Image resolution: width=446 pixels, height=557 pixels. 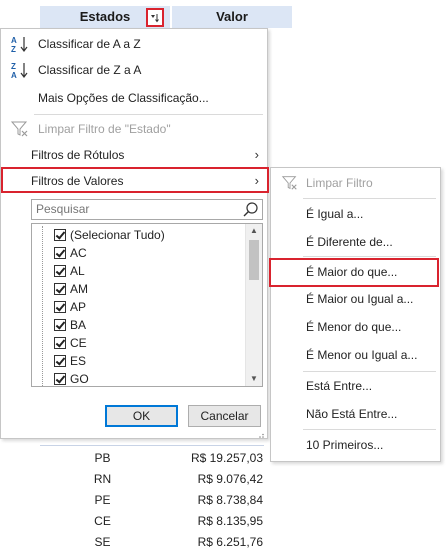 What do you see at coordinates (261, 435) in the screenshot?
I see `resize-grip-icon` at bounding box center [261, 435].